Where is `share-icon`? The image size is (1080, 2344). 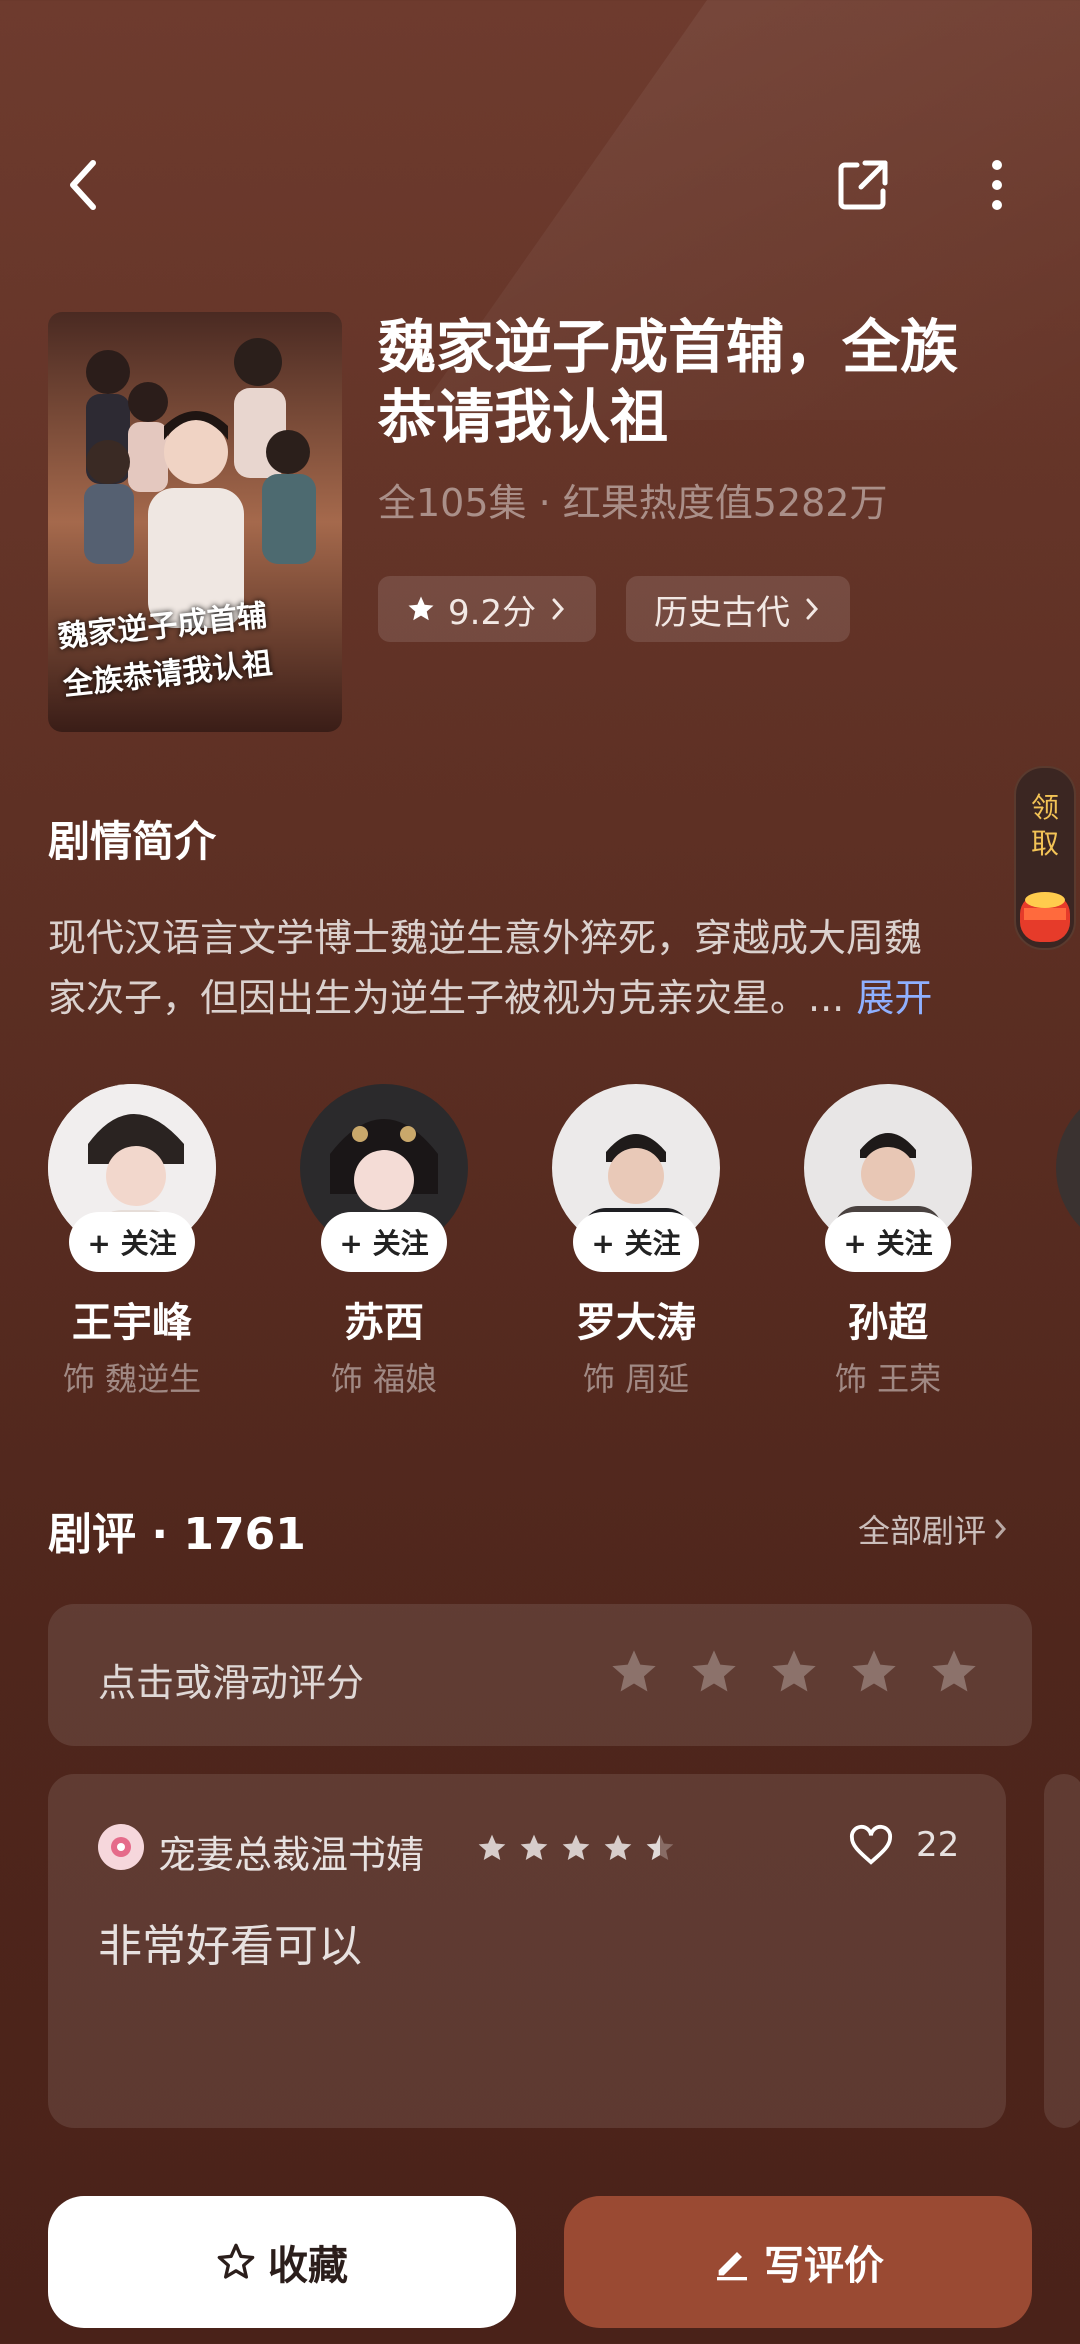
share-icon is located at coordinates (863, 185).